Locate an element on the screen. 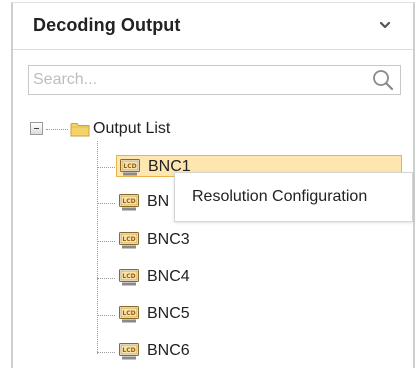 The image size is (417, 369). collapse-toggle-icon is located at coordinates (36, 128).